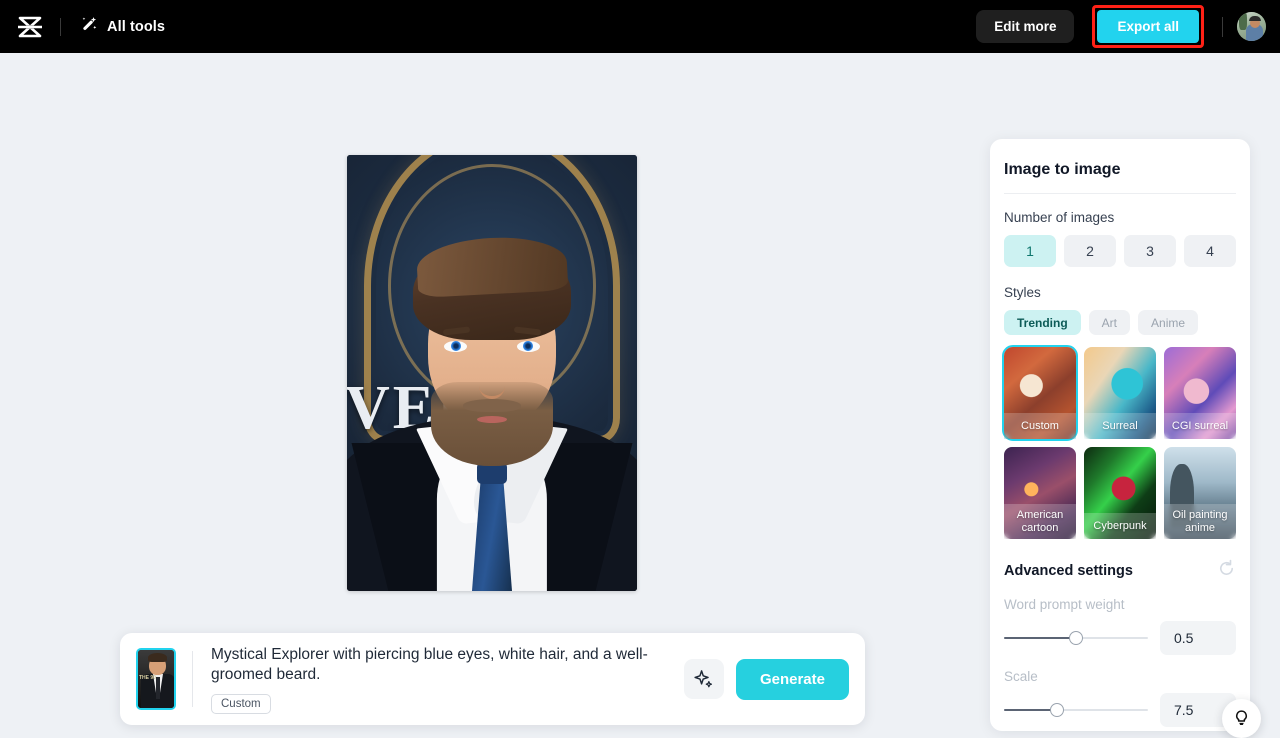 This screenshot has height=738, width=1280. Describe the element at coordinates (1040, 493) in the screenshot. I see `style-card-american-cartoon: American cartoon` at that location.